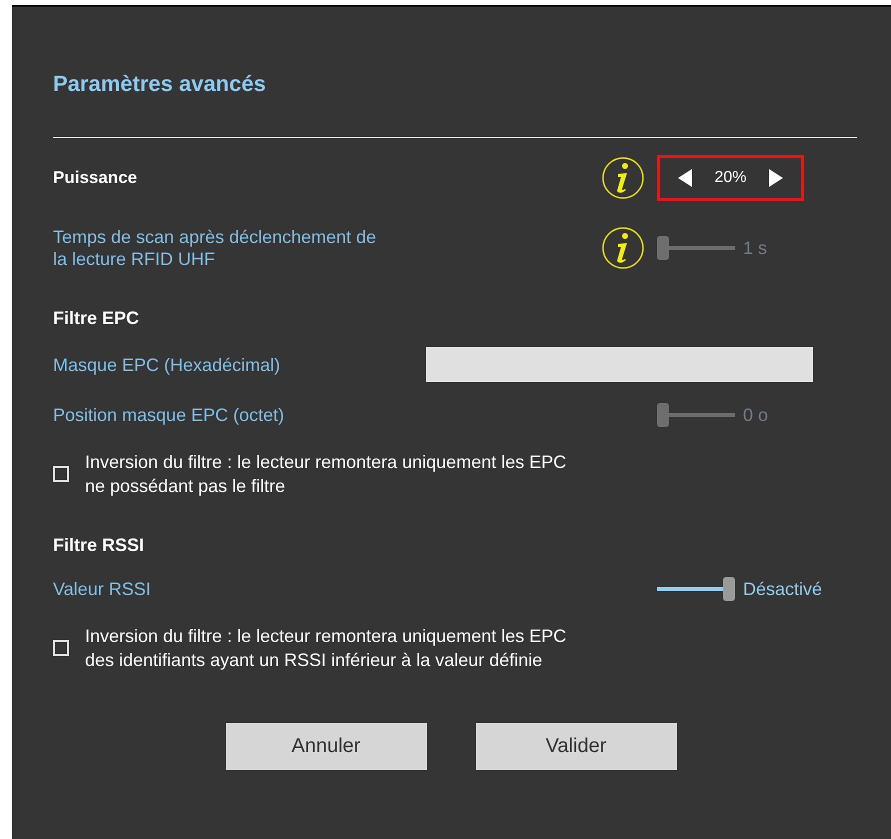  What do you see at coordinates (326, 746) in the screenshot?
I see `cancel-button: Annuler` at bounding box center [326, 746].